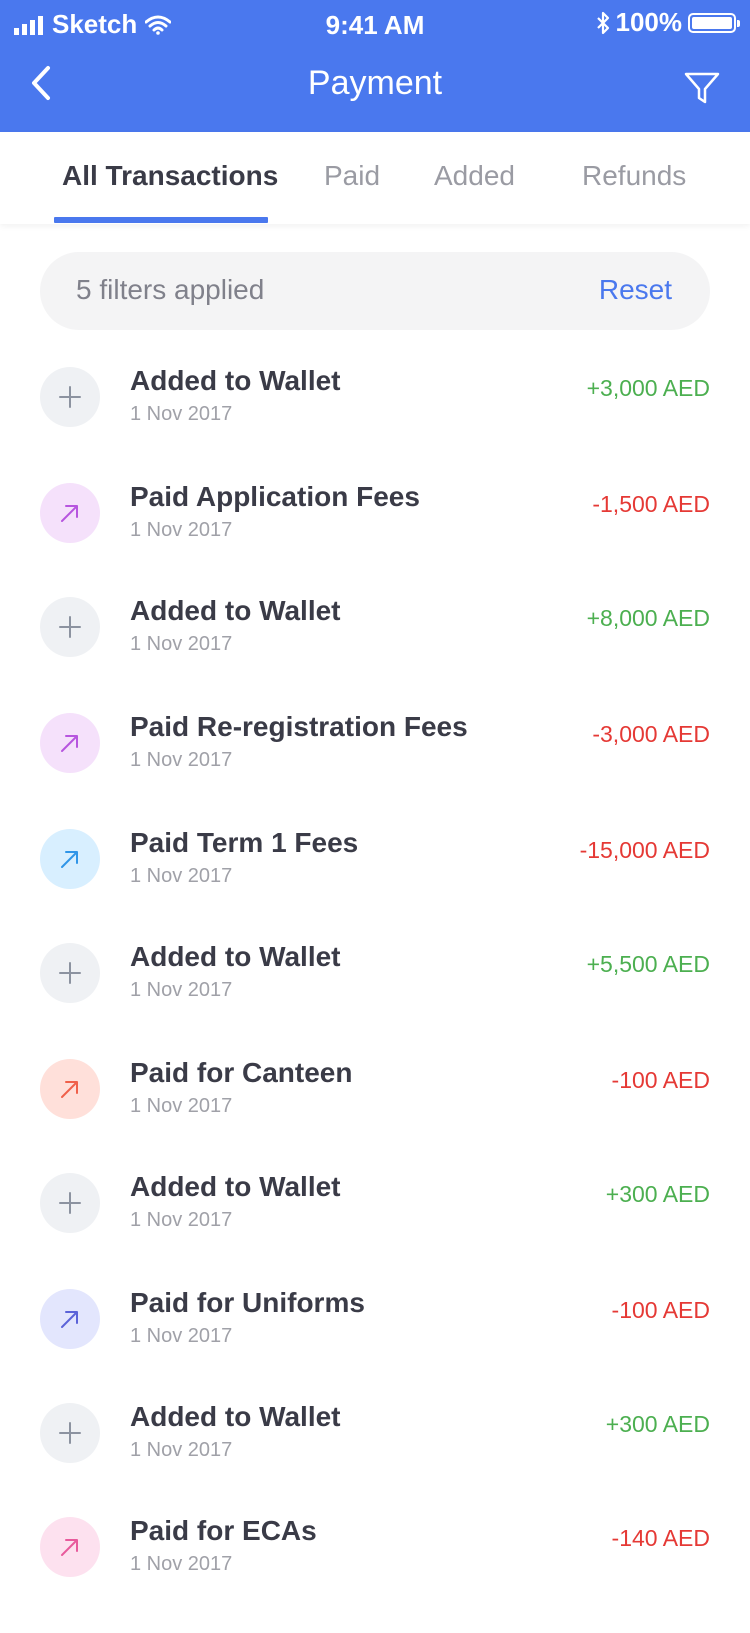 The image size is (750, 1633). Describe the element at coordinates (247, 1302) in the screenshot. I see `transaction-title: Paid for Uniforms` at that location.